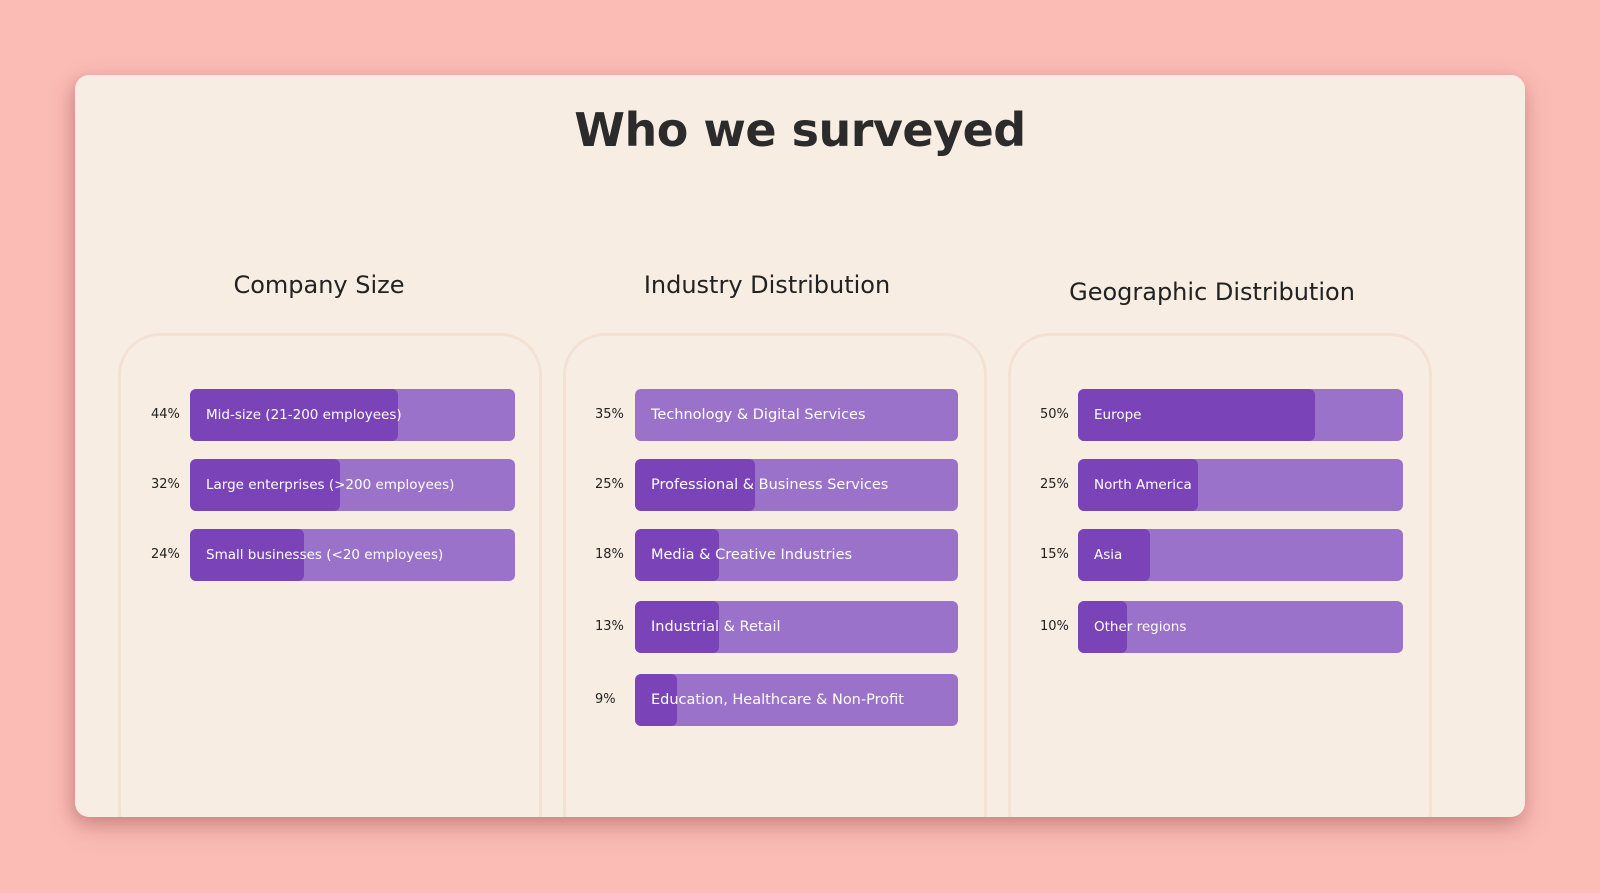 This screenshot has width=1600, height=893. I want to click on bar-value-label: 50%, so click(1054, 414).